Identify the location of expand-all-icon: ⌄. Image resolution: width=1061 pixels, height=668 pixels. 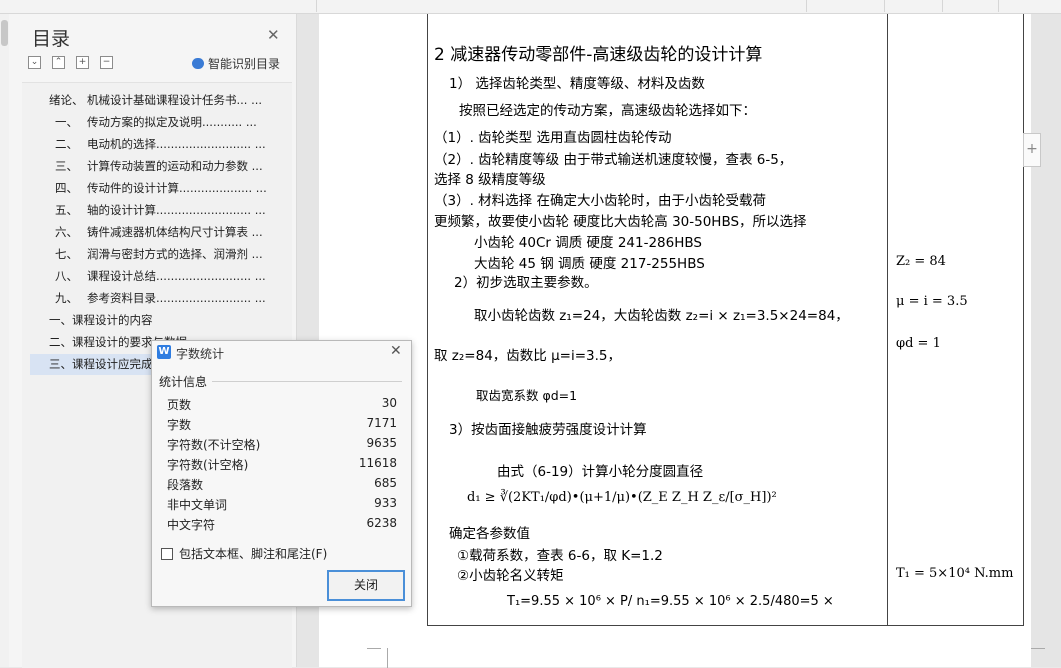
(34, 62).